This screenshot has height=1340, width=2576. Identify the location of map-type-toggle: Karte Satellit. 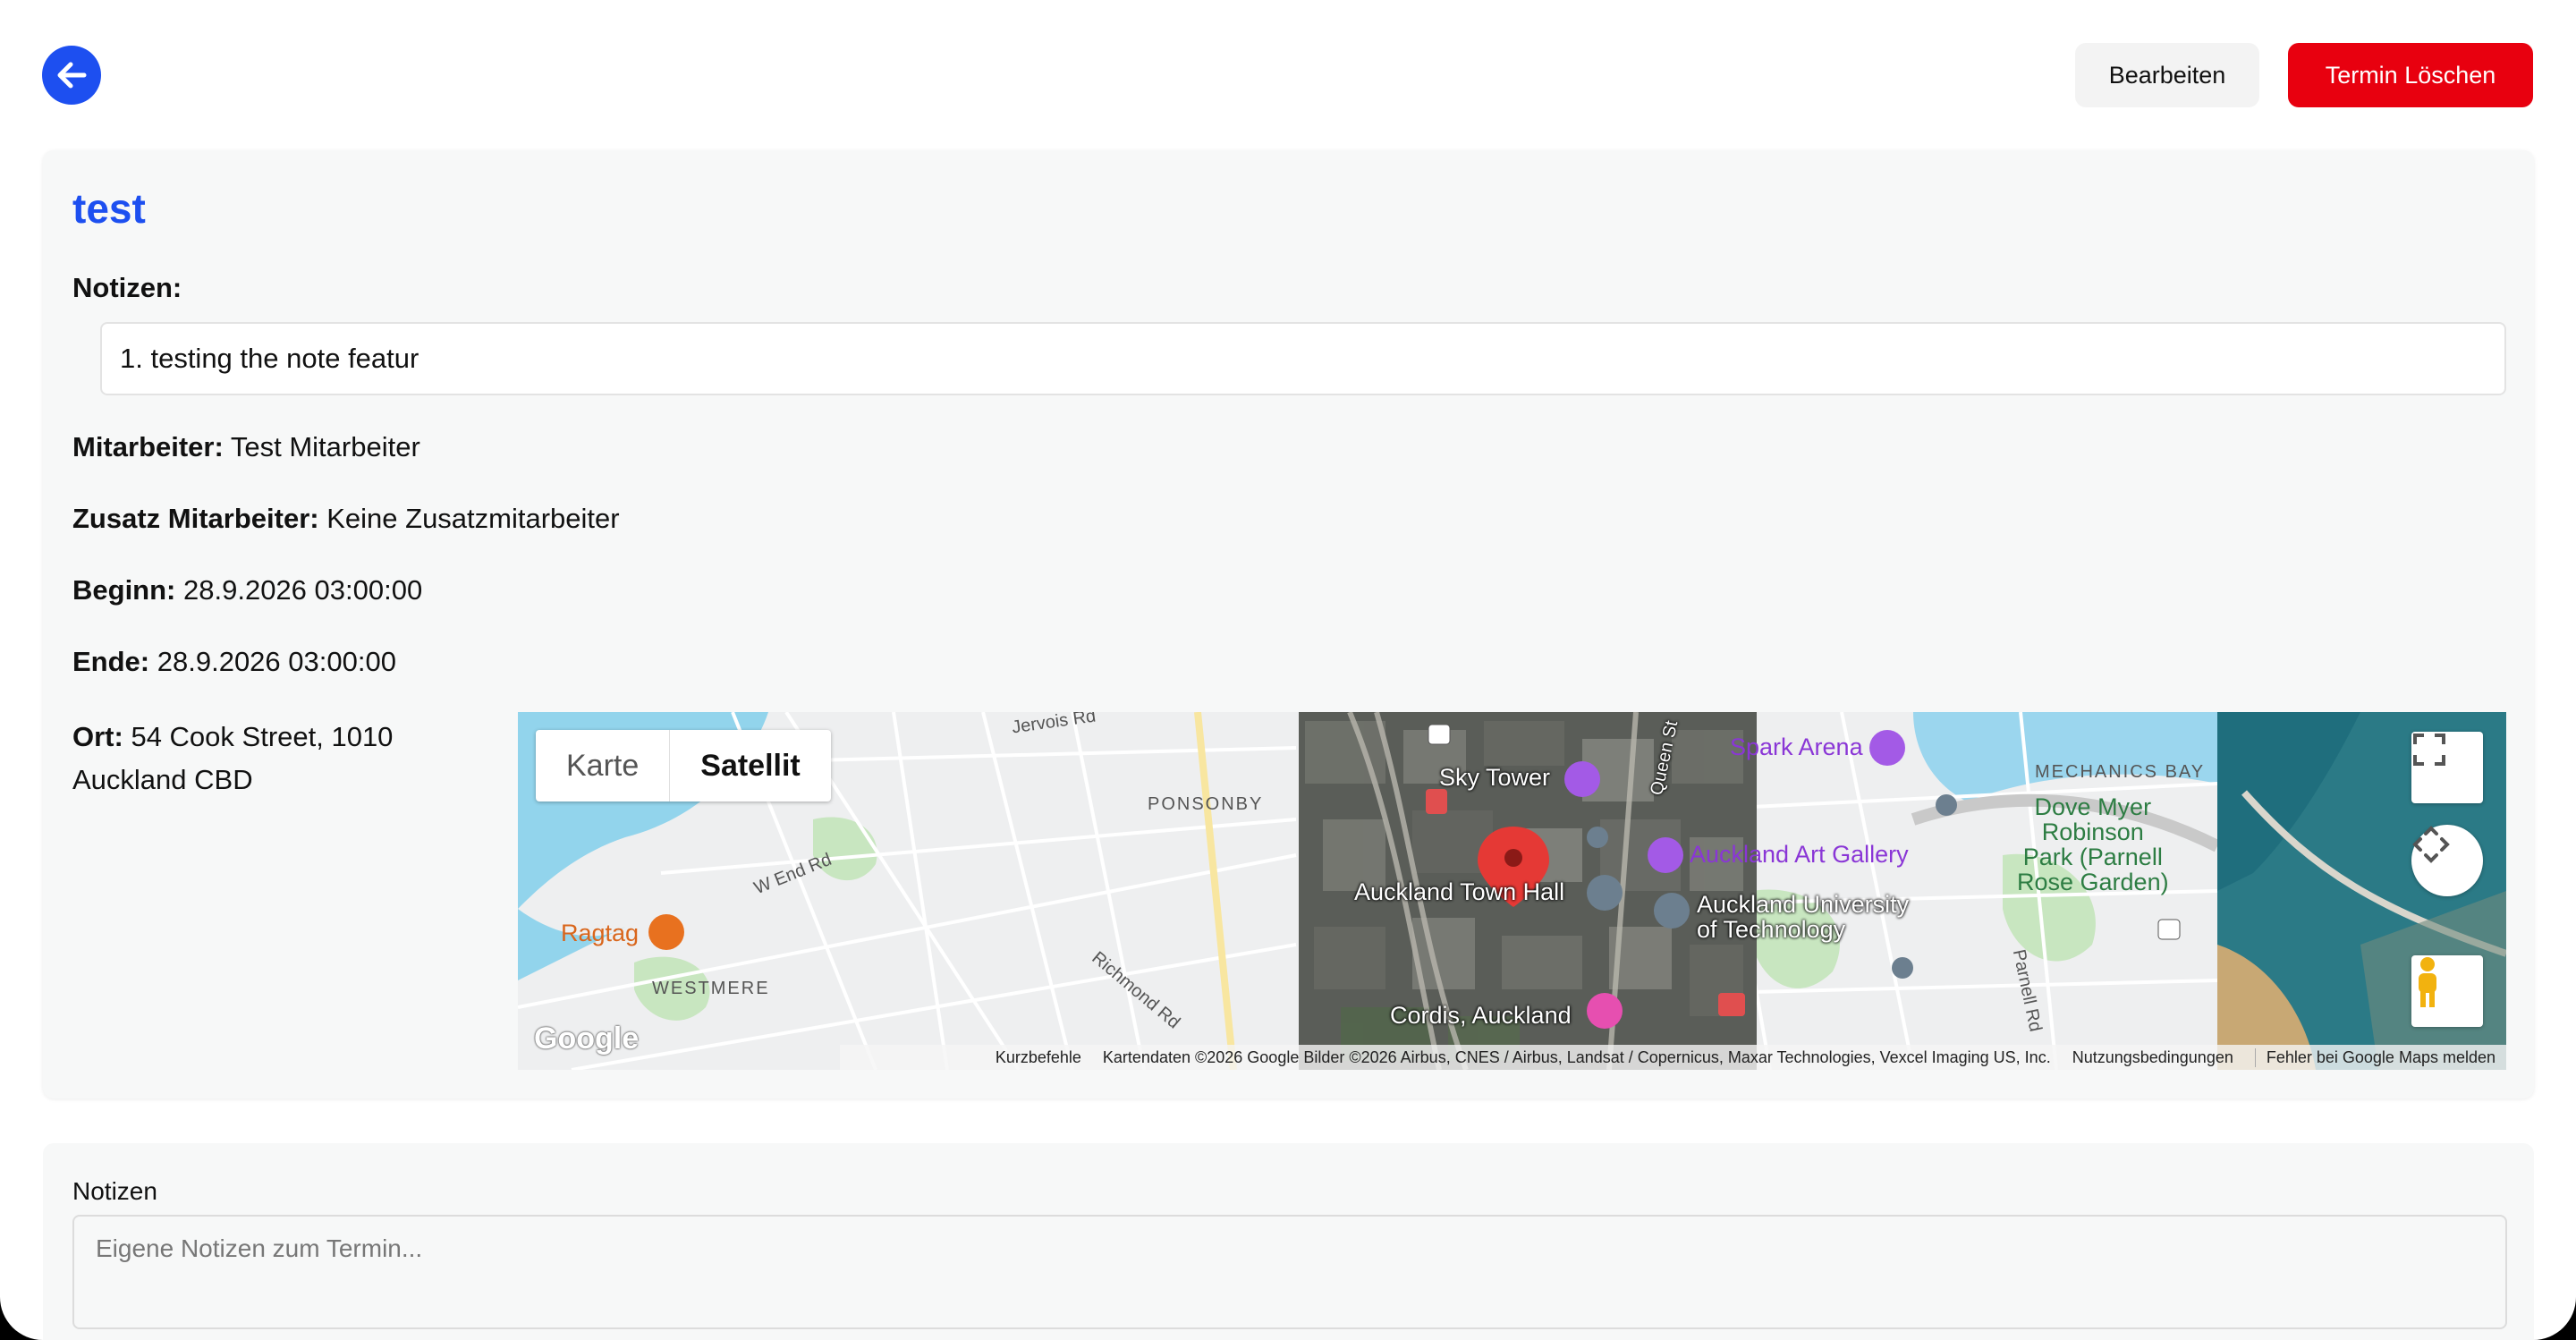
(683, 765).